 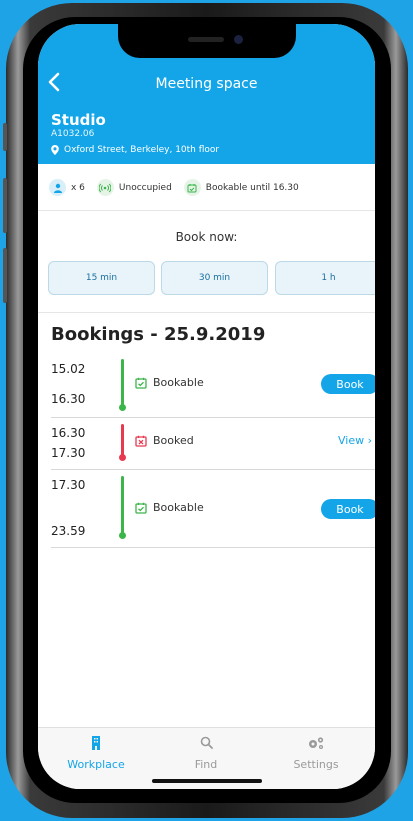 I want to click on booking-start-time: 15.02, so click(x=68, y=369).